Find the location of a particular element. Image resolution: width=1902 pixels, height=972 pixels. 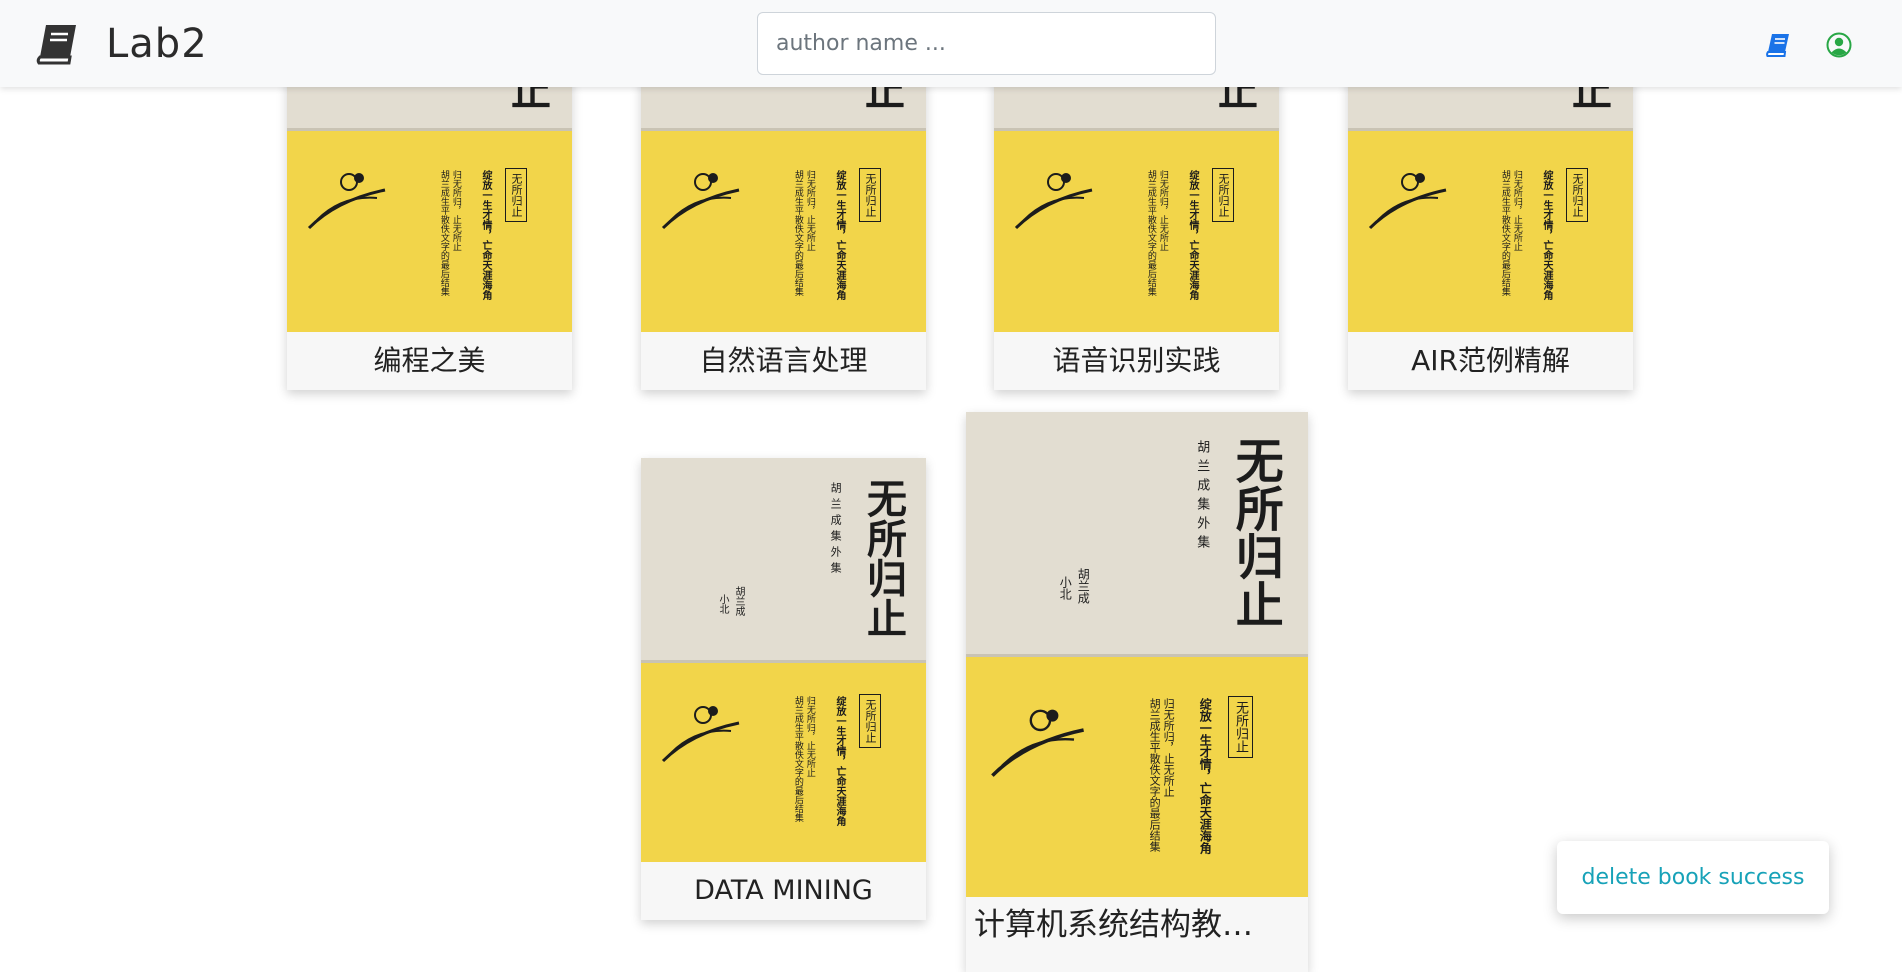

book-title: DATA MINING is located at coordinates (783, 891).